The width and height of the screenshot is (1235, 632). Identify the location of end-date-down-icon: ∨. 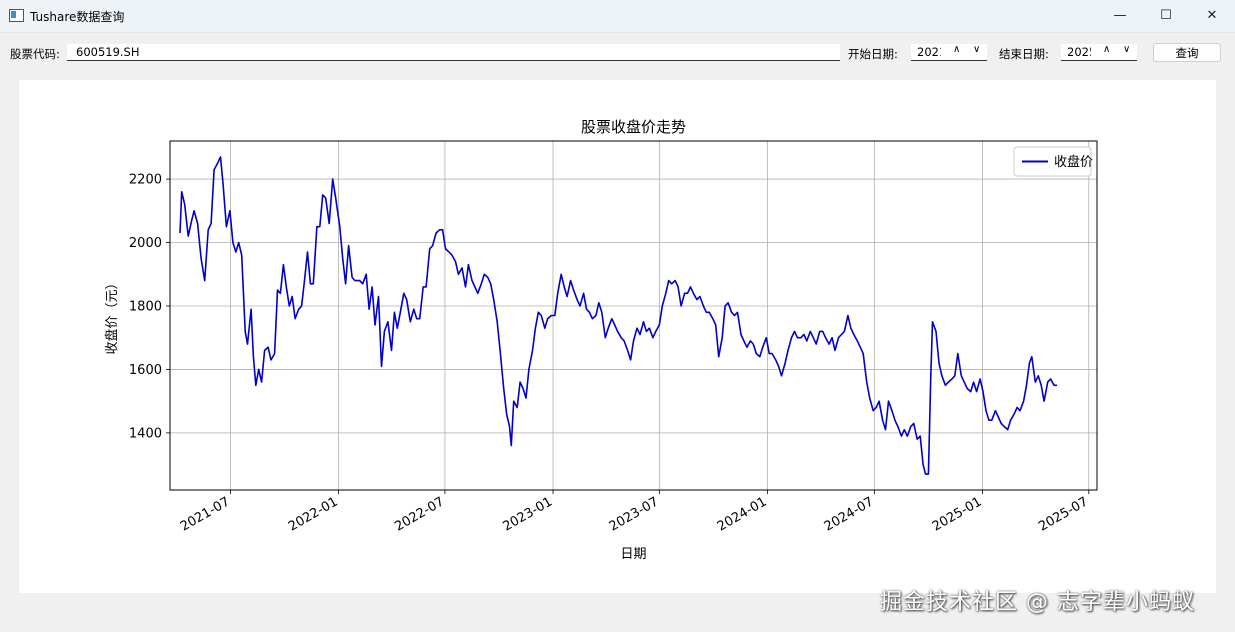
(1126, 49).